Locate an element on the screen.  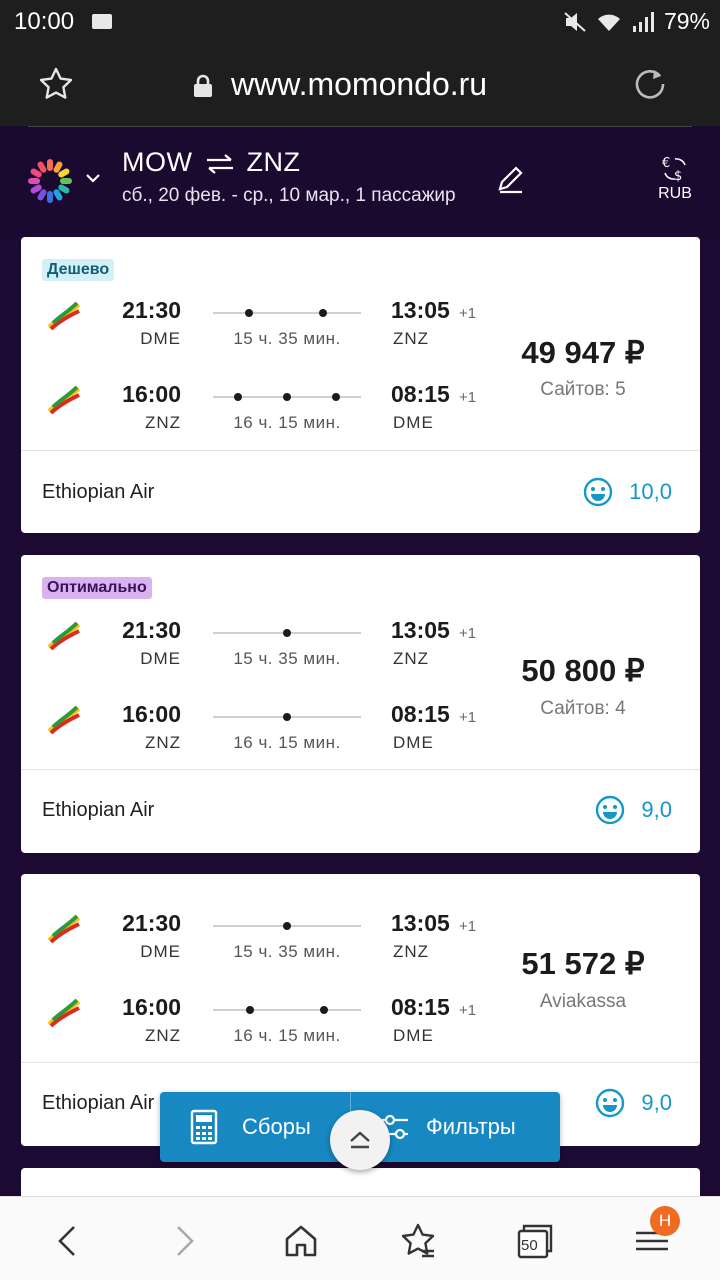
result-card is located at coordinates (360, 1182).